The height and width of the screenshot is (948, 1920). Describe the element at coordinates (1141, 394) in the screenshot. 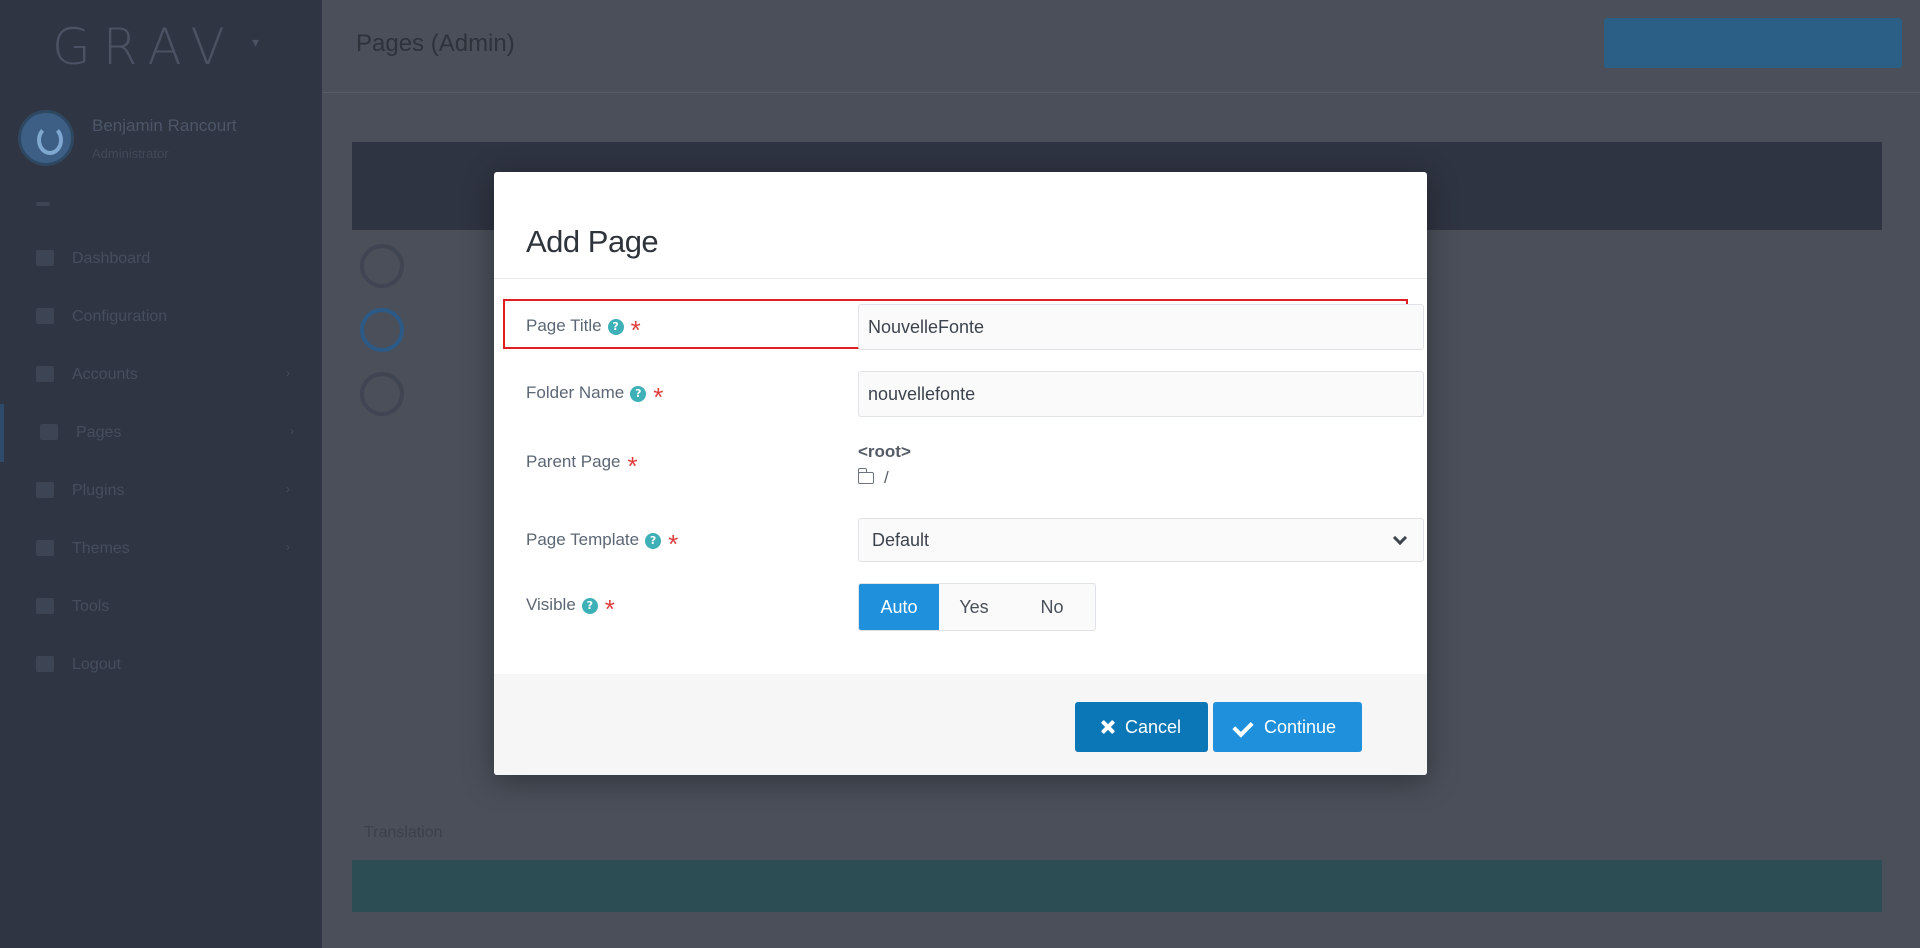

I see `folder-name-input: nouvellefonte` at that location.